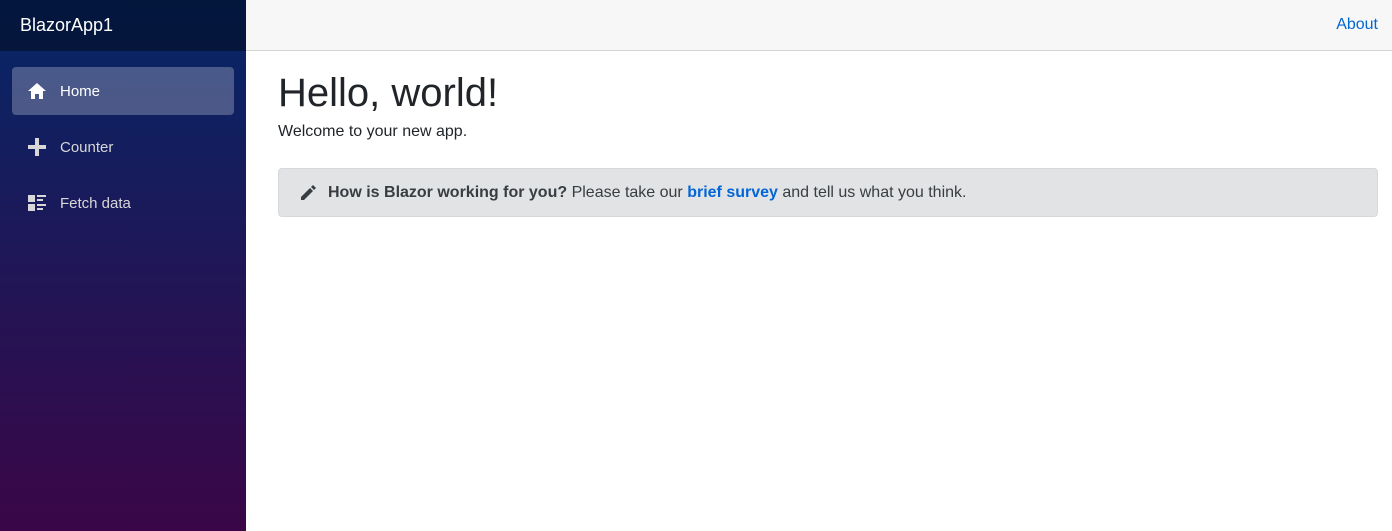 This screenshot has height=531, width=1392. Describe the element at coordinates (732, 192) in the screenshot. I see `survey-link: brief survey` at that location.